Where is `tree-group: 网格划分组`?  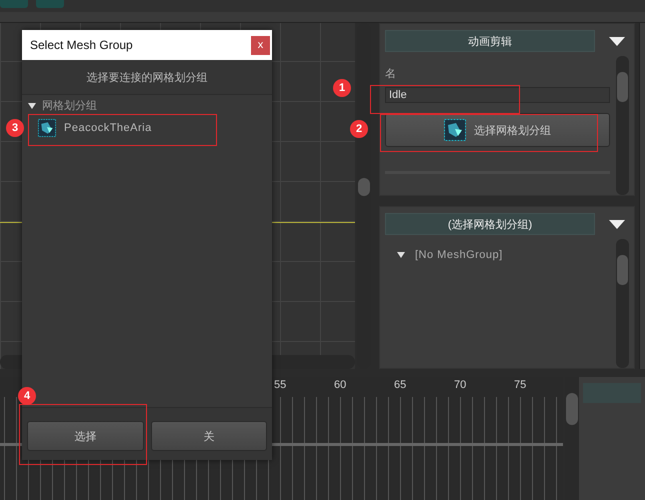 tree-group: 网格划分组 is located at coordinates (69, 105).